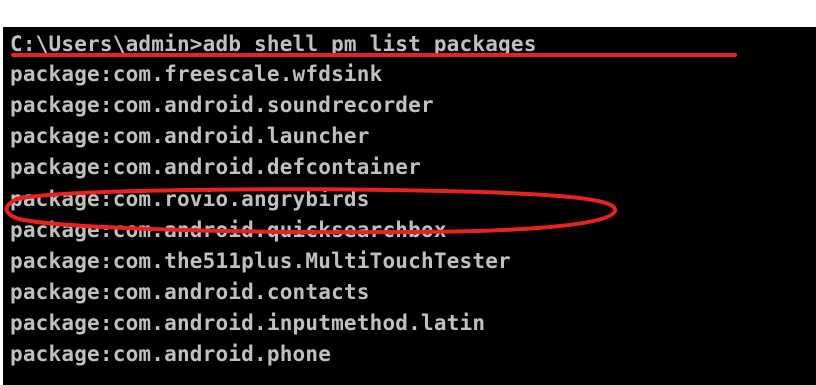 The width and height of the screenshot is (816, 385). What do you see at coordinates (190, 292) in the screenshot?
I see `output-line: package:com.android.contacts` at bounding box center [190, 292].